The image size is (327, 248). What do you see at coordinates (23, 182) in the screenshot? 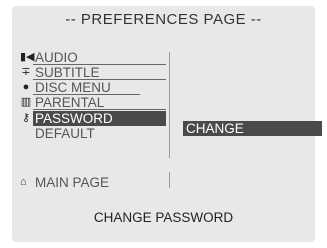
I see `home-icon: ⌂` at bounding box center [23, 182].